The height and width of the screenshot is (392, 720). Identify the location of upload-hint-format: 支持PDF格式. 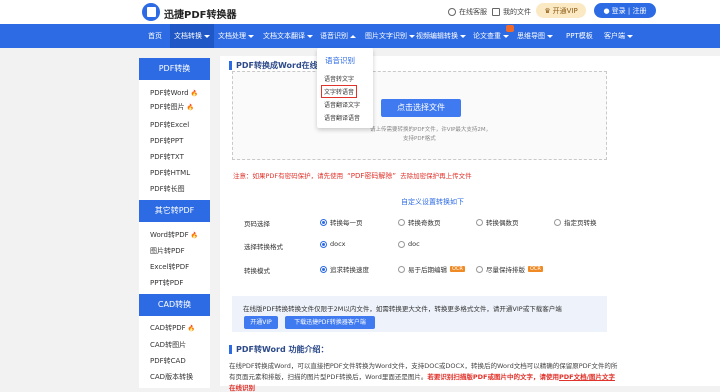
(419, 139).